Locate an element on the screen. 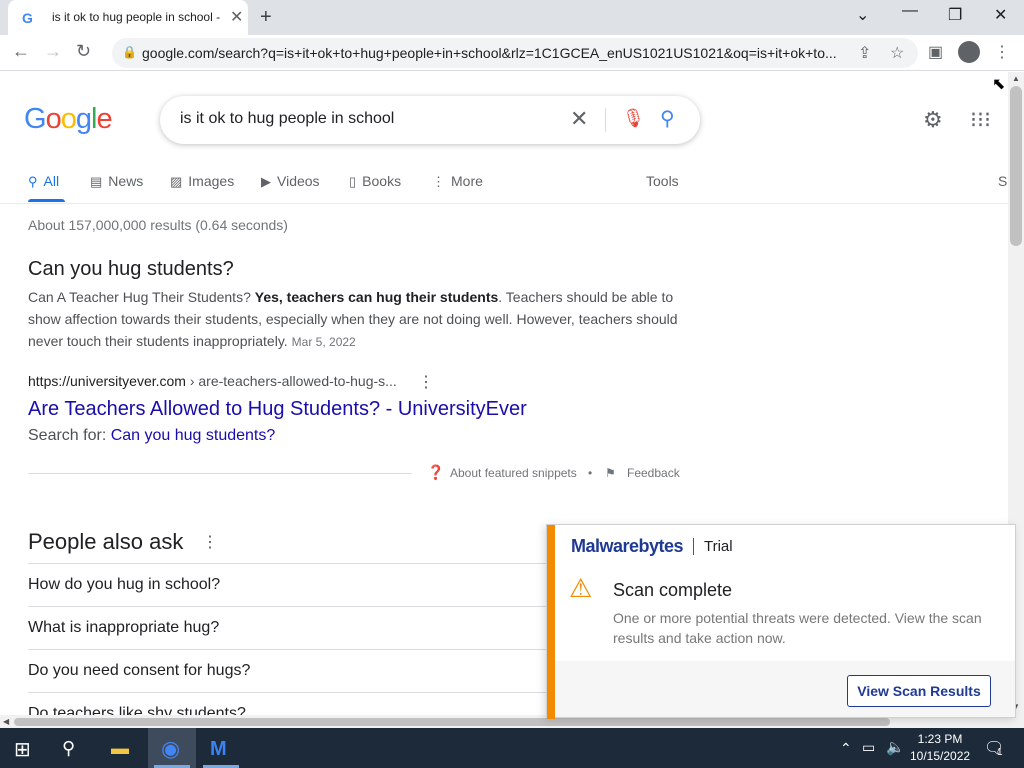 This screenshot has height=768, width=1024. windows-start-icon: ⊞ is located at coordinates (22, 749).